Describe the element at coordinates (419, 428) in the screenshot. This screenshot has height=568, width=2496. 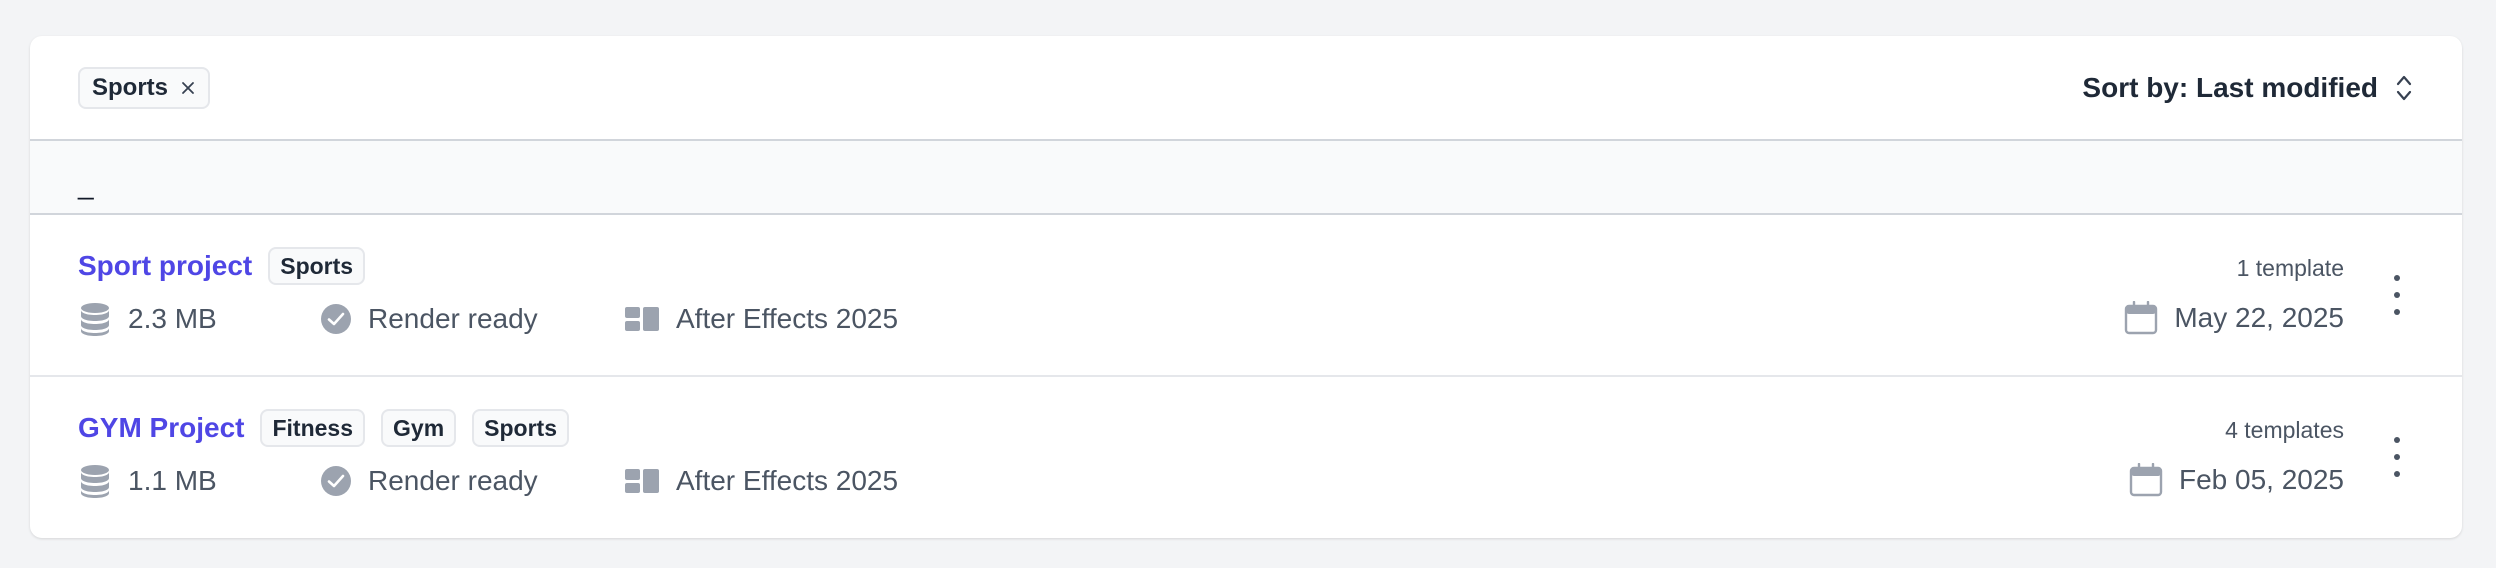
I see `project-tag: Gym` at that location.